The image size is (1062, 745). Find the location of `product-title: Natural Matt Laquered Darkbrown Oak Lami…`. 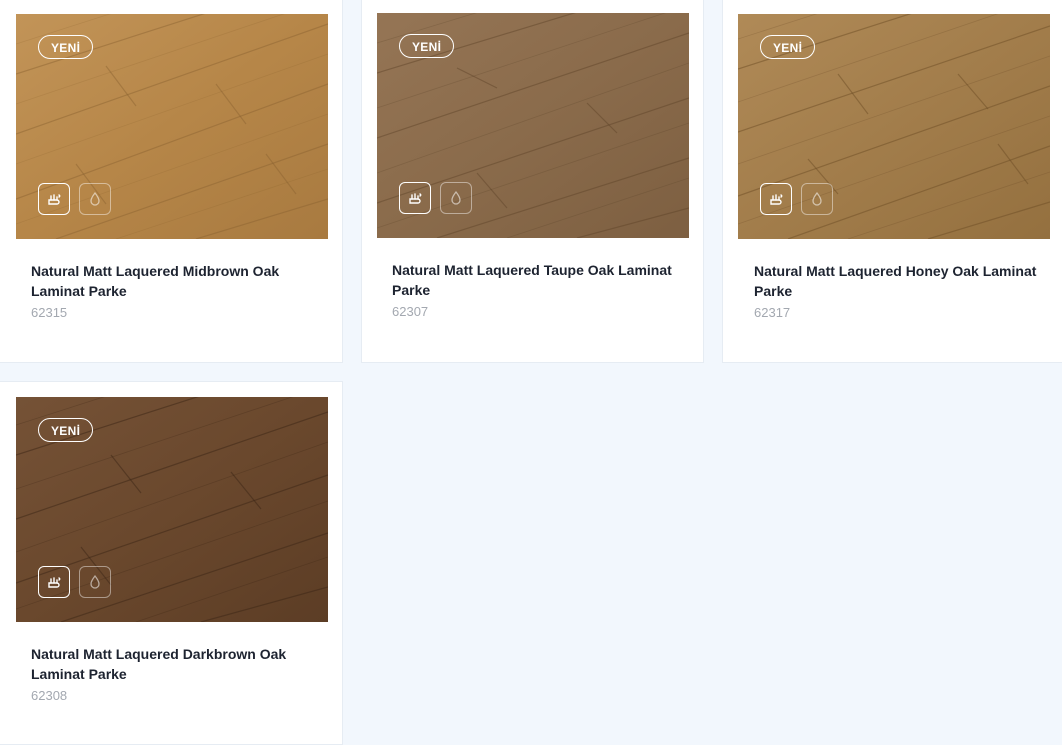

product-title: Natural Matt Laquered Darkbrown Oak Lami… is located at coordinates (176, 664).